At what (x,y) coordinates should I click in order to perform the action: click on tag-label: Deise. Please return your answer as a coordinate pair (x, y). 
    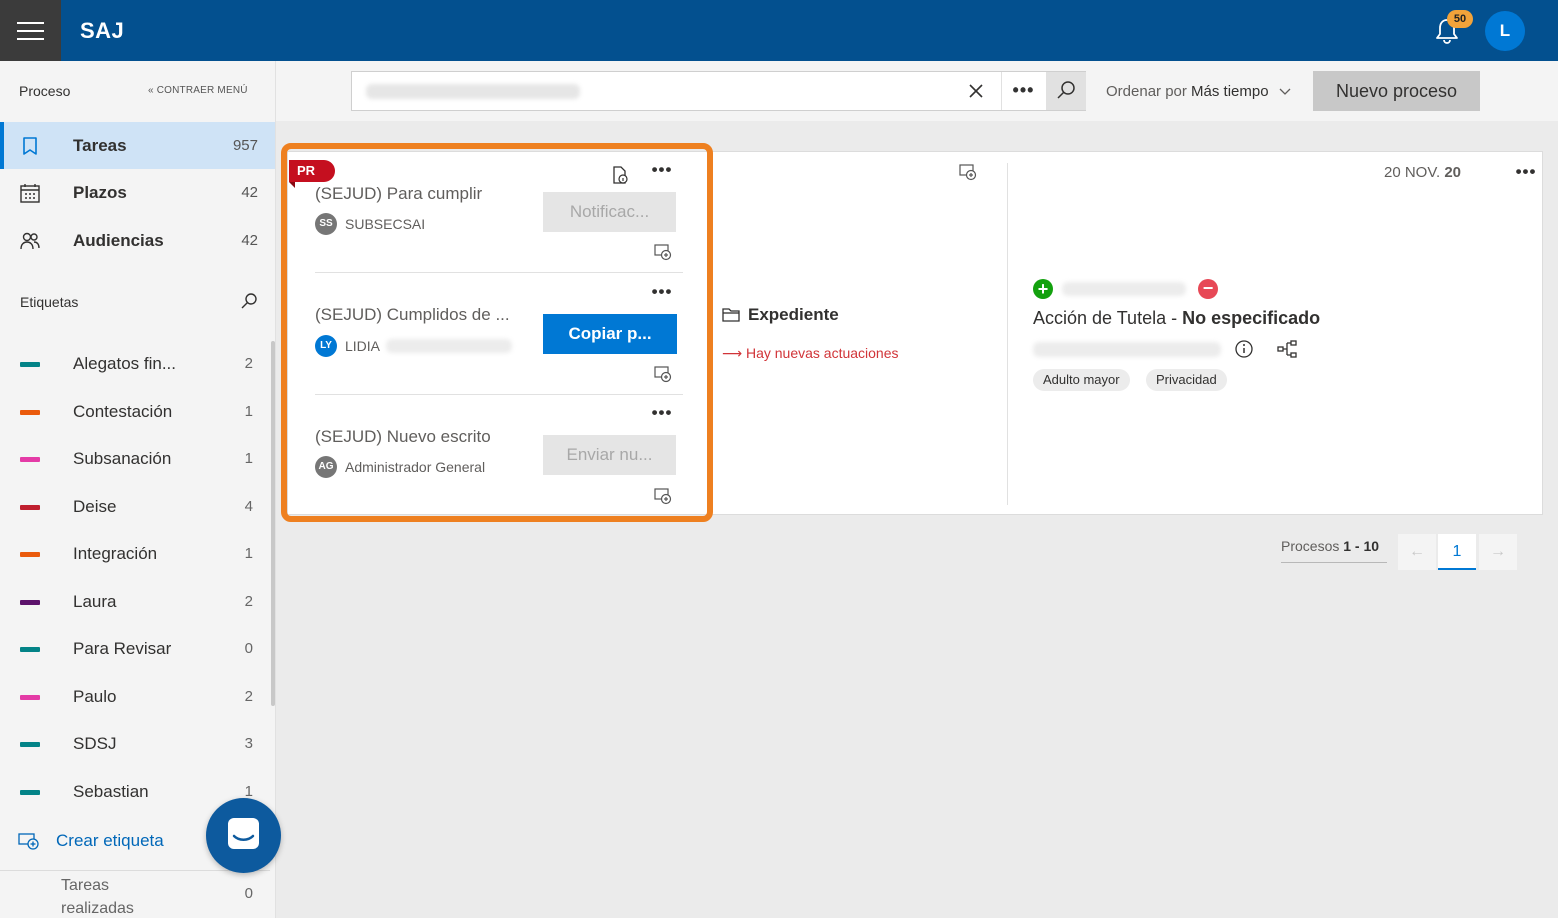
    Looking at the image, I should click on (95, 506).